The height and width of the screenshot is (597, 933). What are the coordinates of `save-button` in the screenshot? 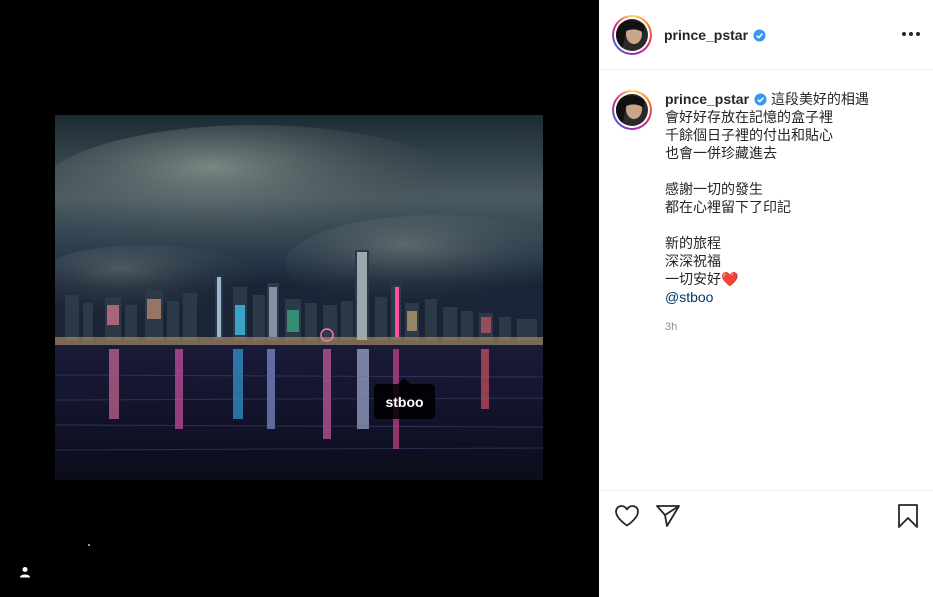 It's located at (908, 516).